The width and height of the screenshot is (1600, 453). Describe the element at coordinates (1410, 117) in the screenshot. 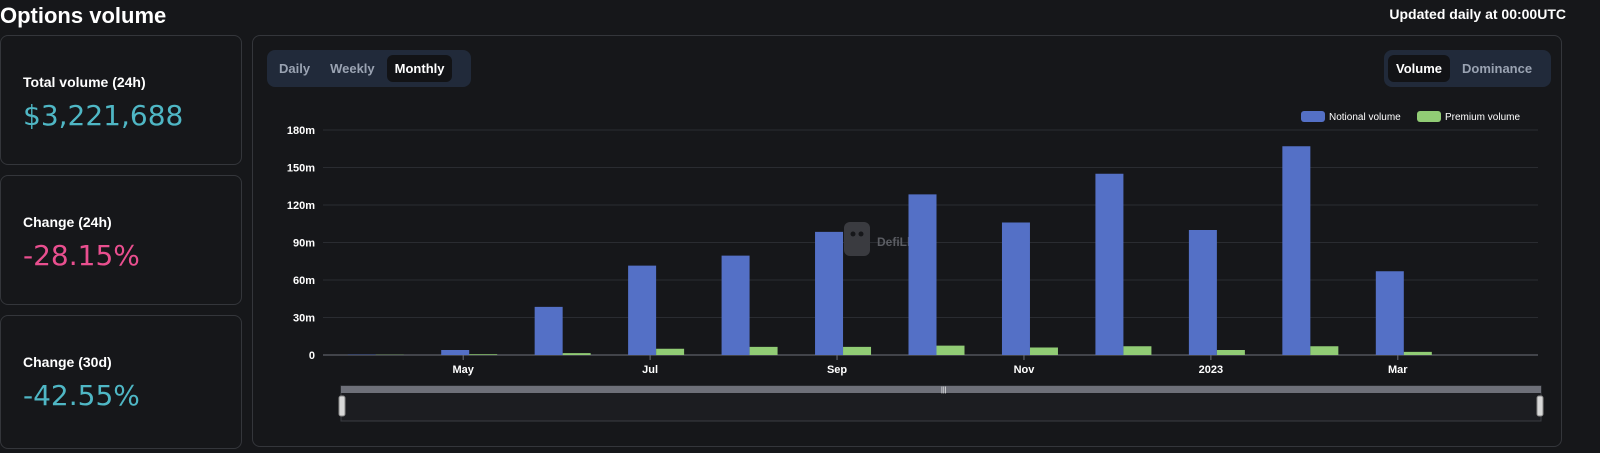

I see `legend: Notional volume Premium volume` at that location.